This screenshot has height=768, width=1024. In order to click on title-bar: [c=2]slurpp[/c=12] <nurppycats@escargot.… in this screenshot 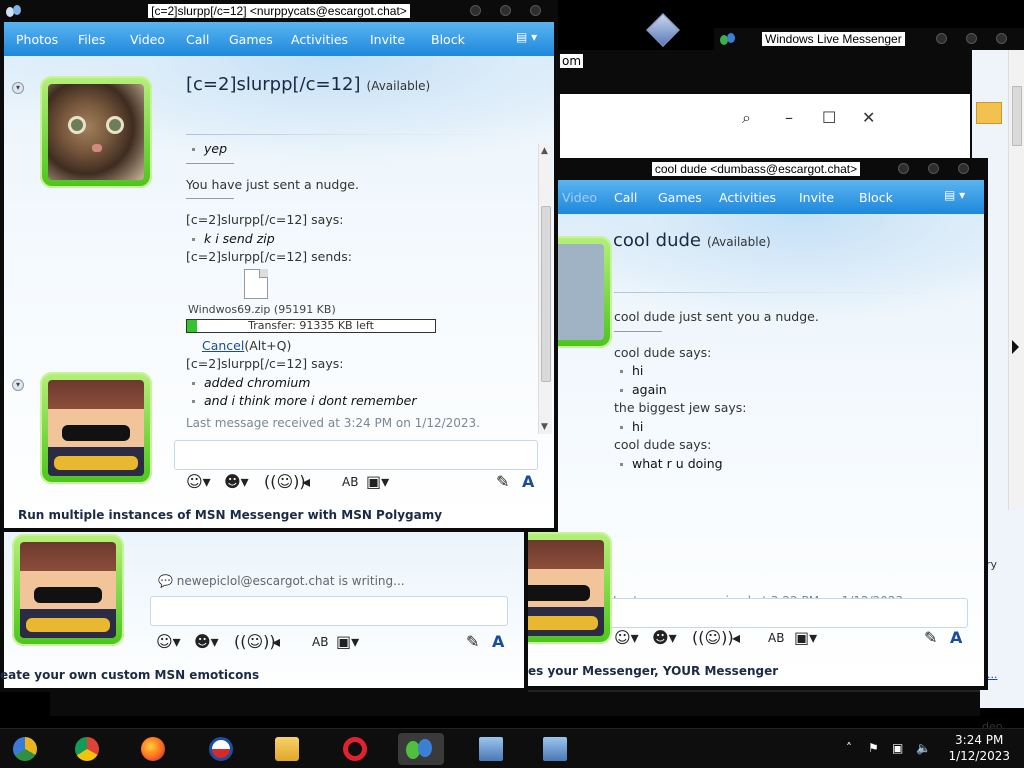, I will do `click(279, 11)`.